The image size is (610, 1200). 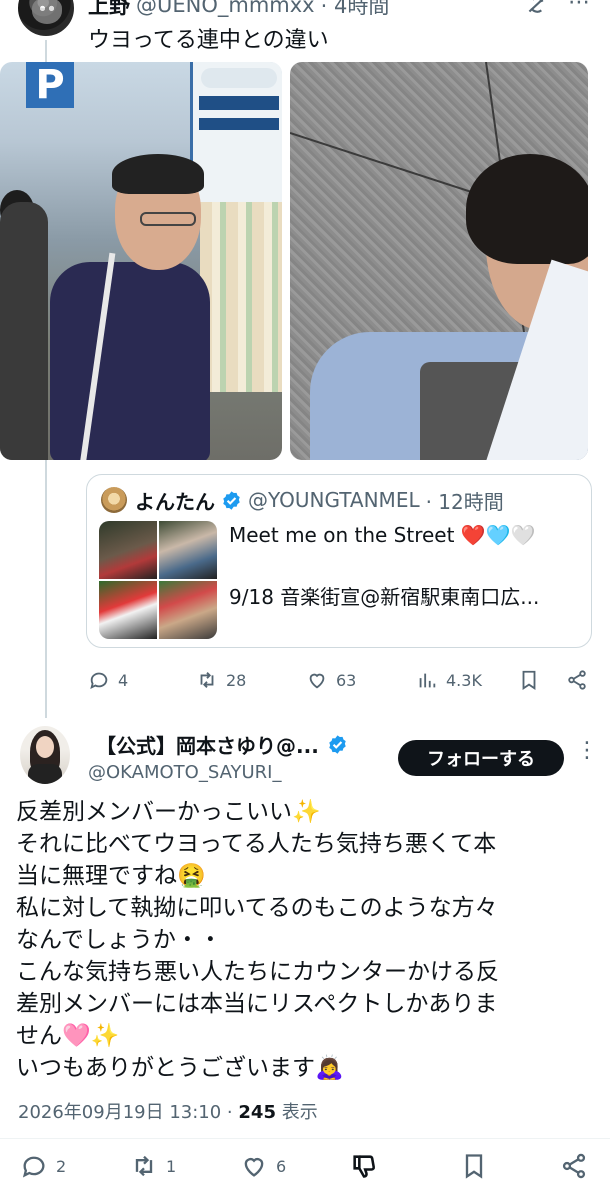 What do you see at coordinates (119, 940) in the screenshot?
I see `main-tweet-line: なんでしょうか・・` at bounding box center [119, 940].